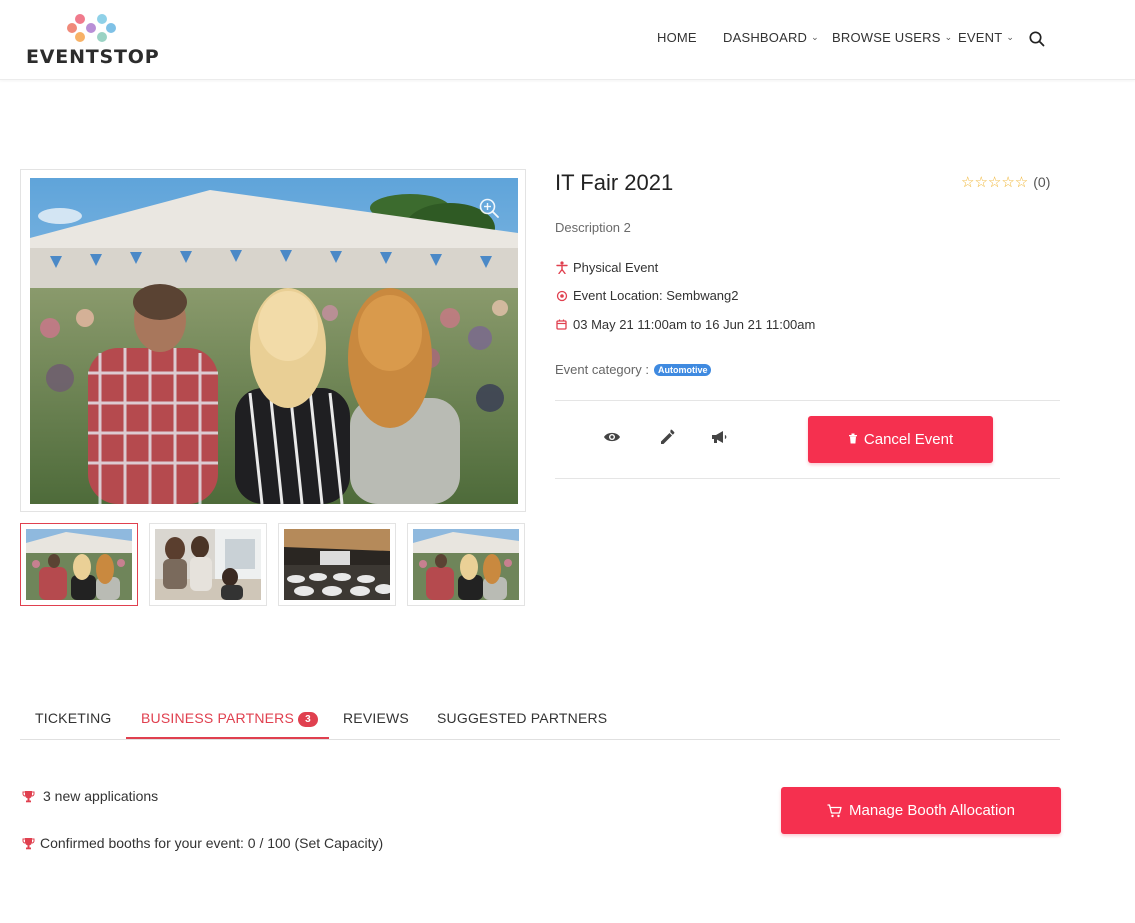 The image size is (1135, 923). Describe the element at coordinates (932, 810) in the screenshot. I see `manage-booth-label: Manage Booth Allocation` at that location.